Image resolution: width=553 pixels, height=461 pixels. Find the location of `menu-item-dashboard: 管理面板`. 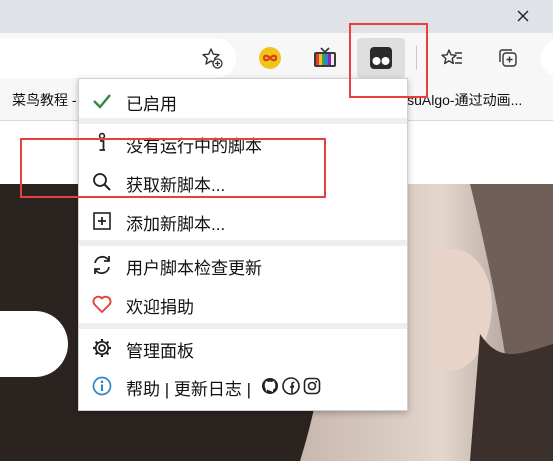

menu-item-dashboard: 管理面板 is located at coordinates (243, 348).